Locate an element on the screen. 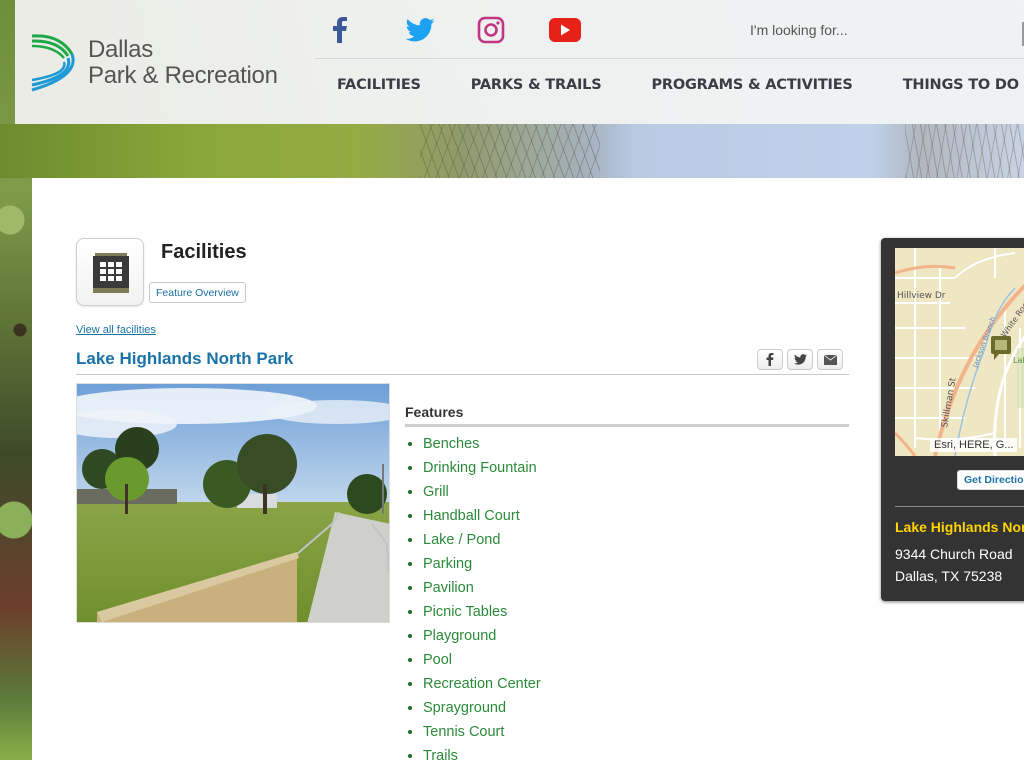 Image resolution: width=1024 pixels, height=760 pixels. feature-item: Recreation Center is located at coordinates (474, 684).